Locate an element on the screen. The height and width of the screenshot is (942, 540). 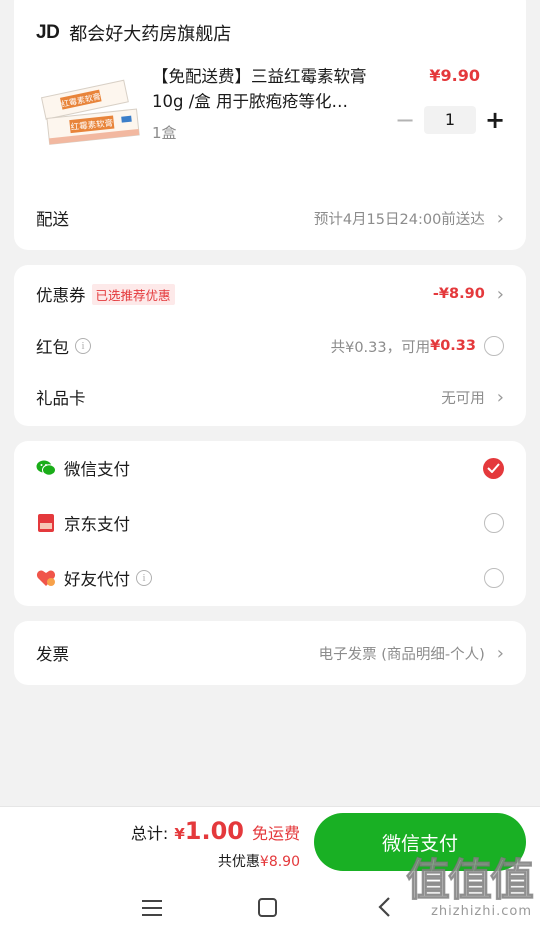
giftcard-label: 礼品卡 is located at coordinates (61, 398).